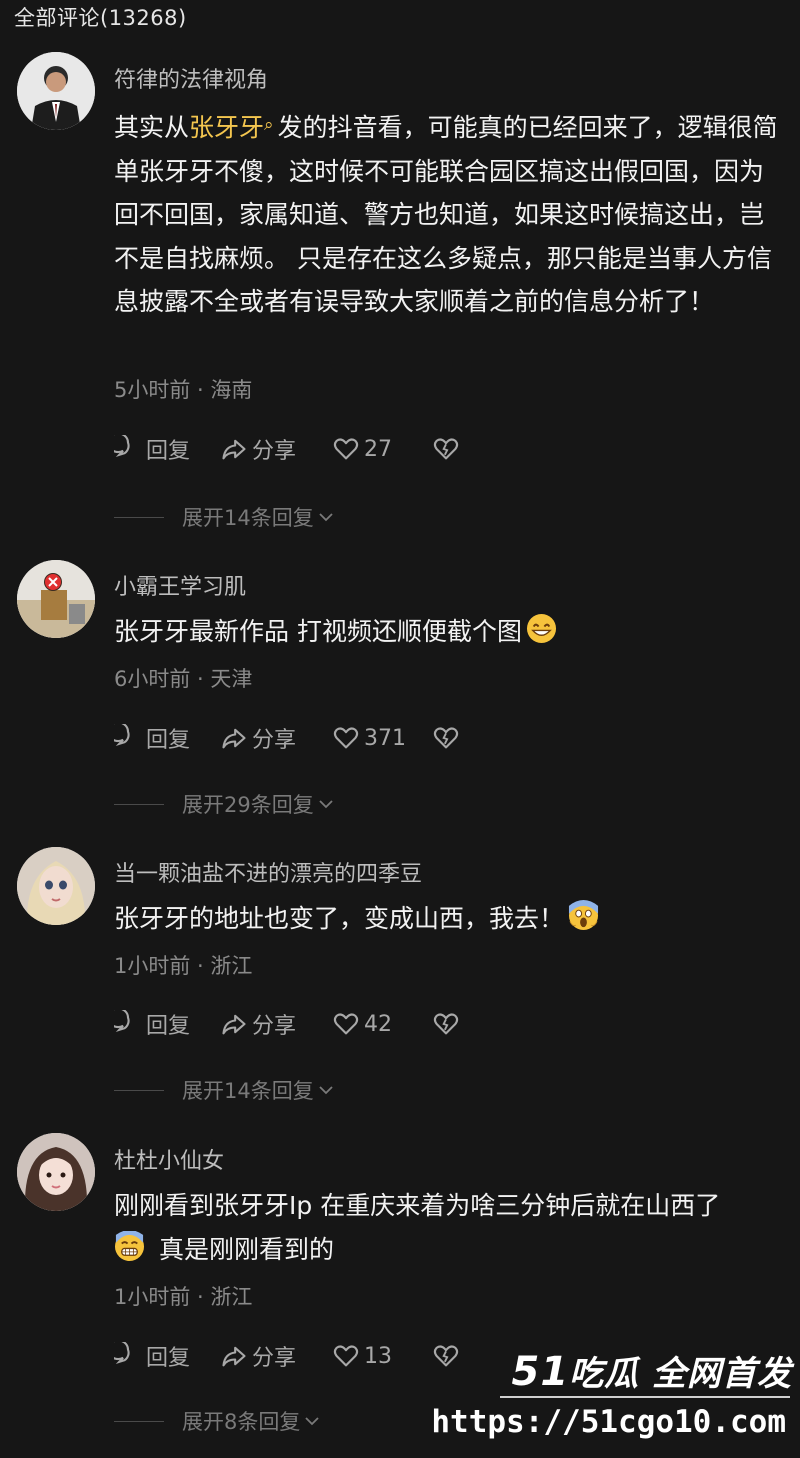 The image size is (800, 1458). I want to click on comment-author: 当一颗油盐不进的漂亮的四季豆, so click(268, 872).